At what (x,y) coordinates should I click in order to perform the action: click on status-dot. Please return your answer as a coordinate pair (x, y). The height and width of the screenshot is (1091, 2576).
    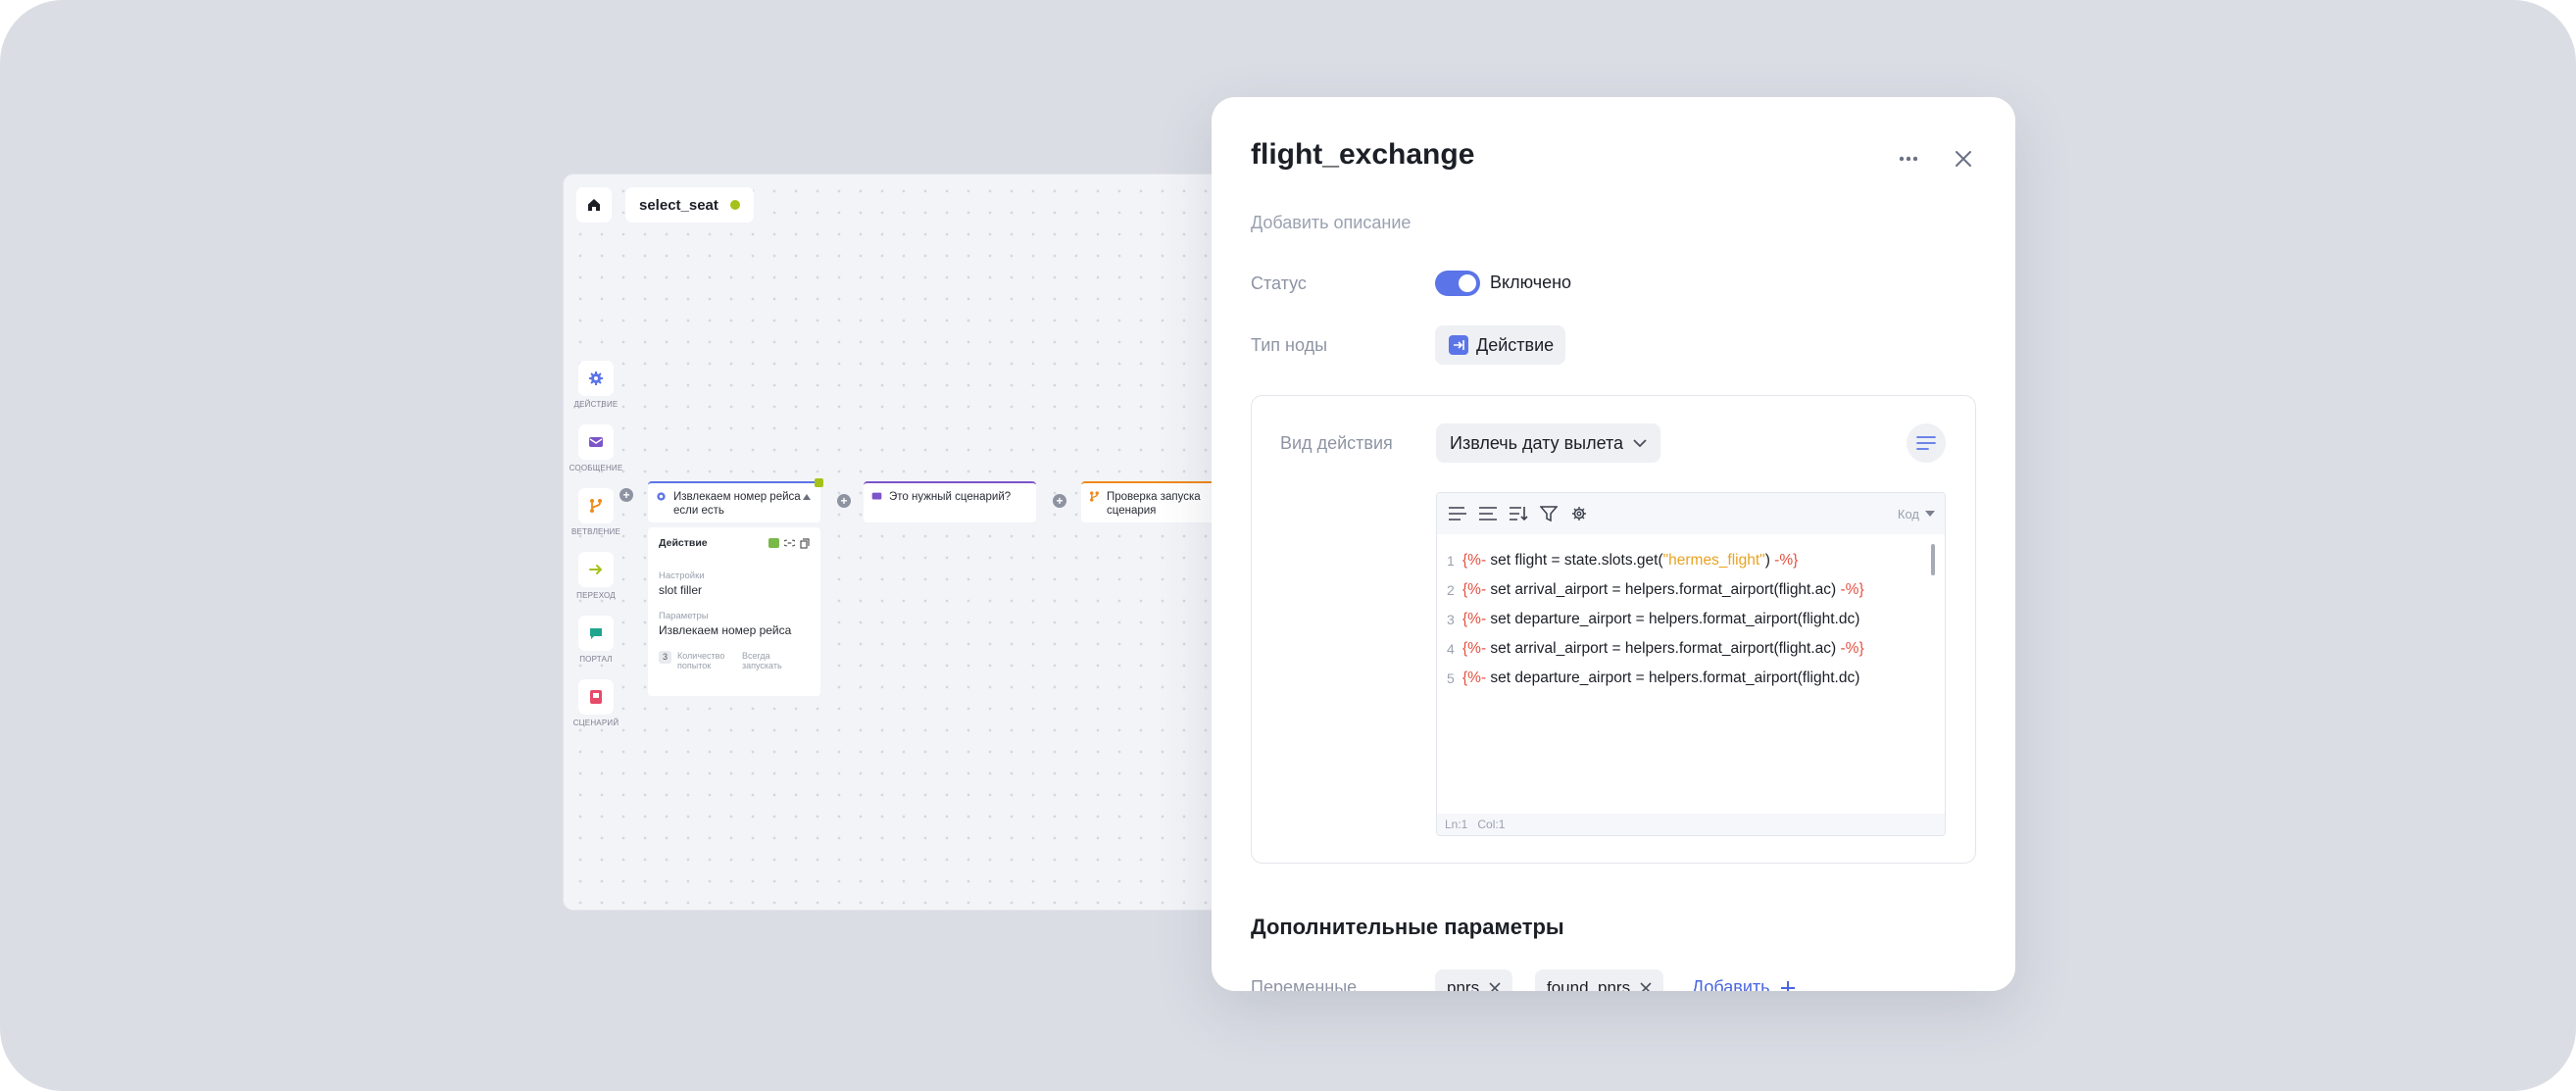
    Looking at the image, I should click on (734, 205).